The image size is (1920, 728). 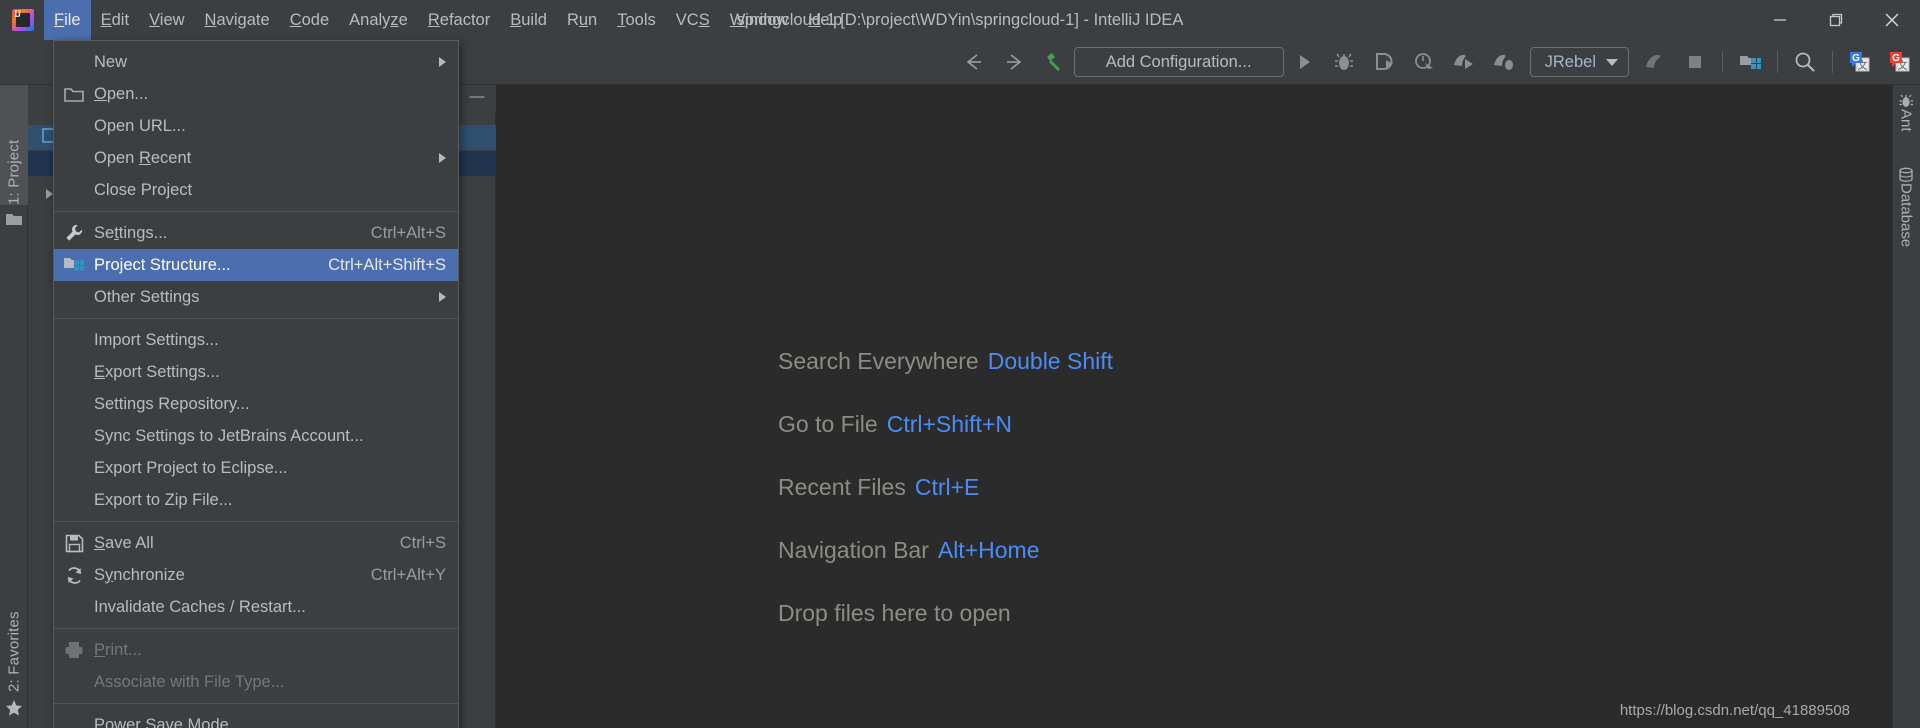 What do you see at coordinates (1050, 361) in the screenshot?
I see `editor-hint-shortcut: Double Shift` at bounding box center [1050, 361].